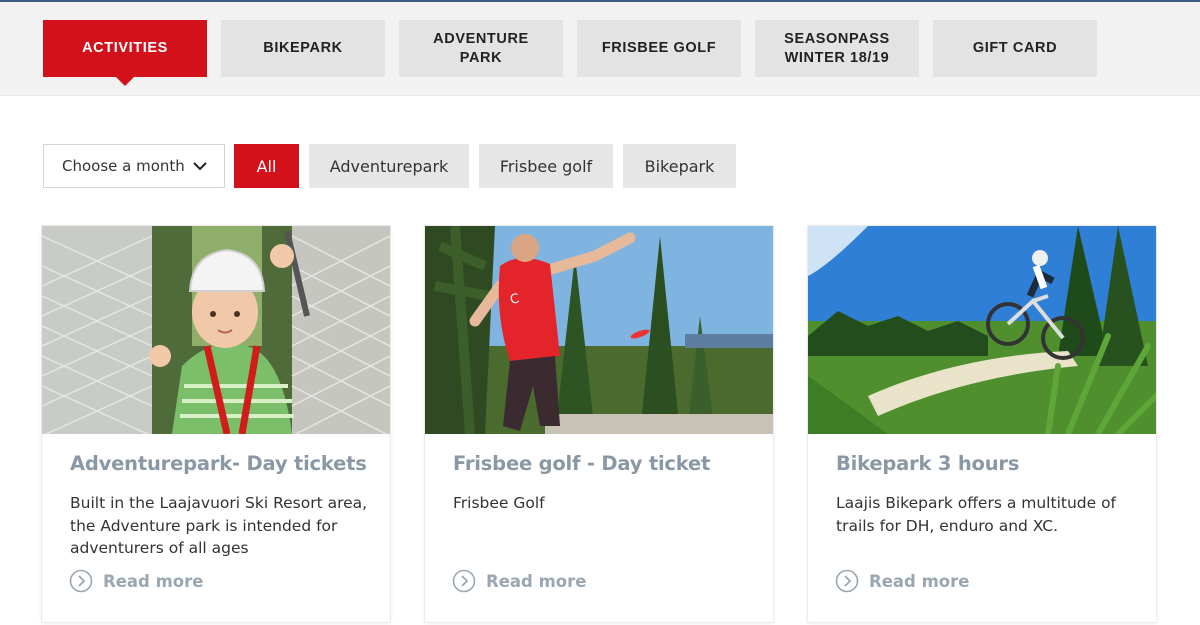 This screenshot has width=1200, height=625. What do you see at coordinates (218, 463) in the screenshot?
I see `card-title: Adventurepark- Day tickets` at bounding box center [218, 463].